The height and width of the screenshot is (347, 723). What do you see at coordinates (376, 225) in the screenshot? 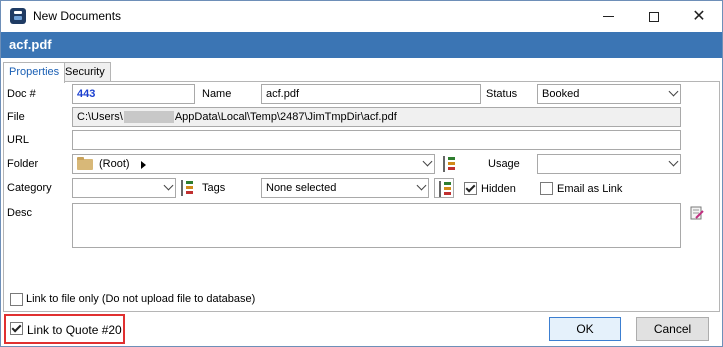
I see `desc-textarea` at bounding box center [376, 225].